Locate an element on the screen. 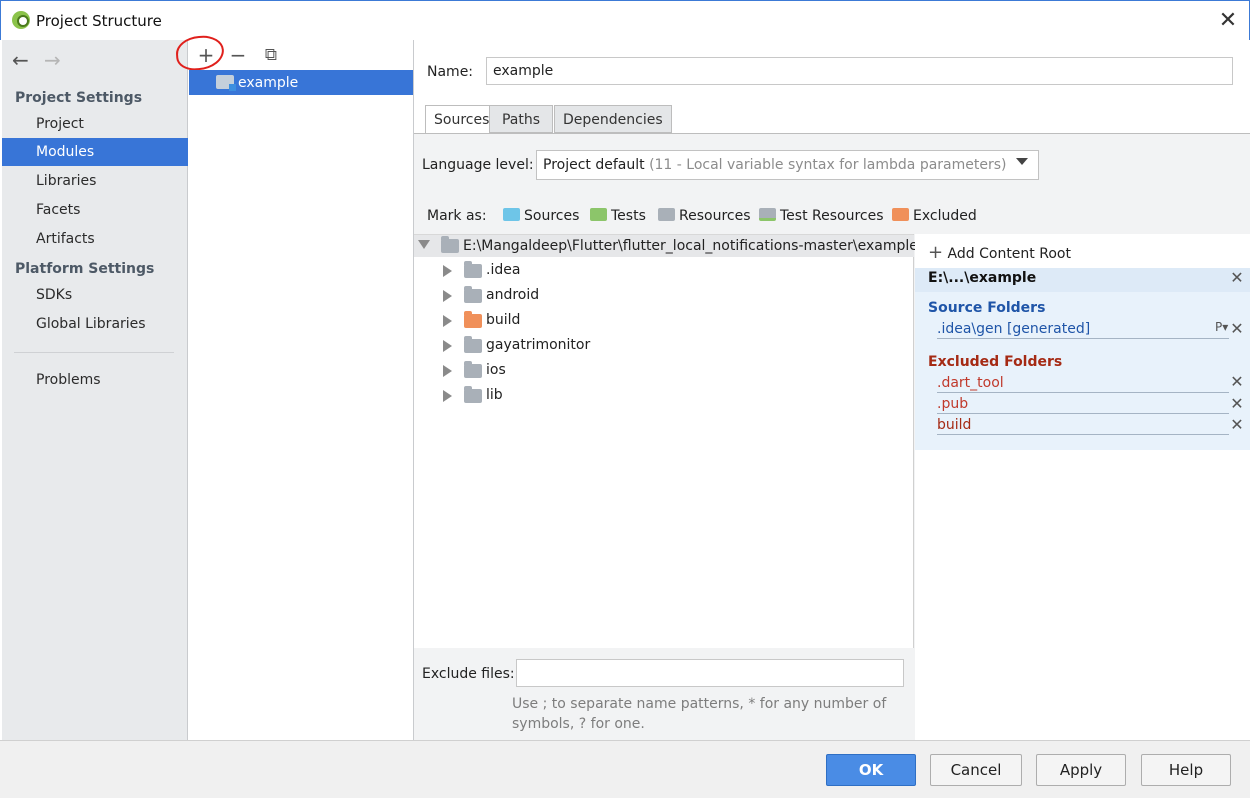 This screenshot has width=1250, height=798. dropdown-arrow-icon is located at coordinates (1022, 161).